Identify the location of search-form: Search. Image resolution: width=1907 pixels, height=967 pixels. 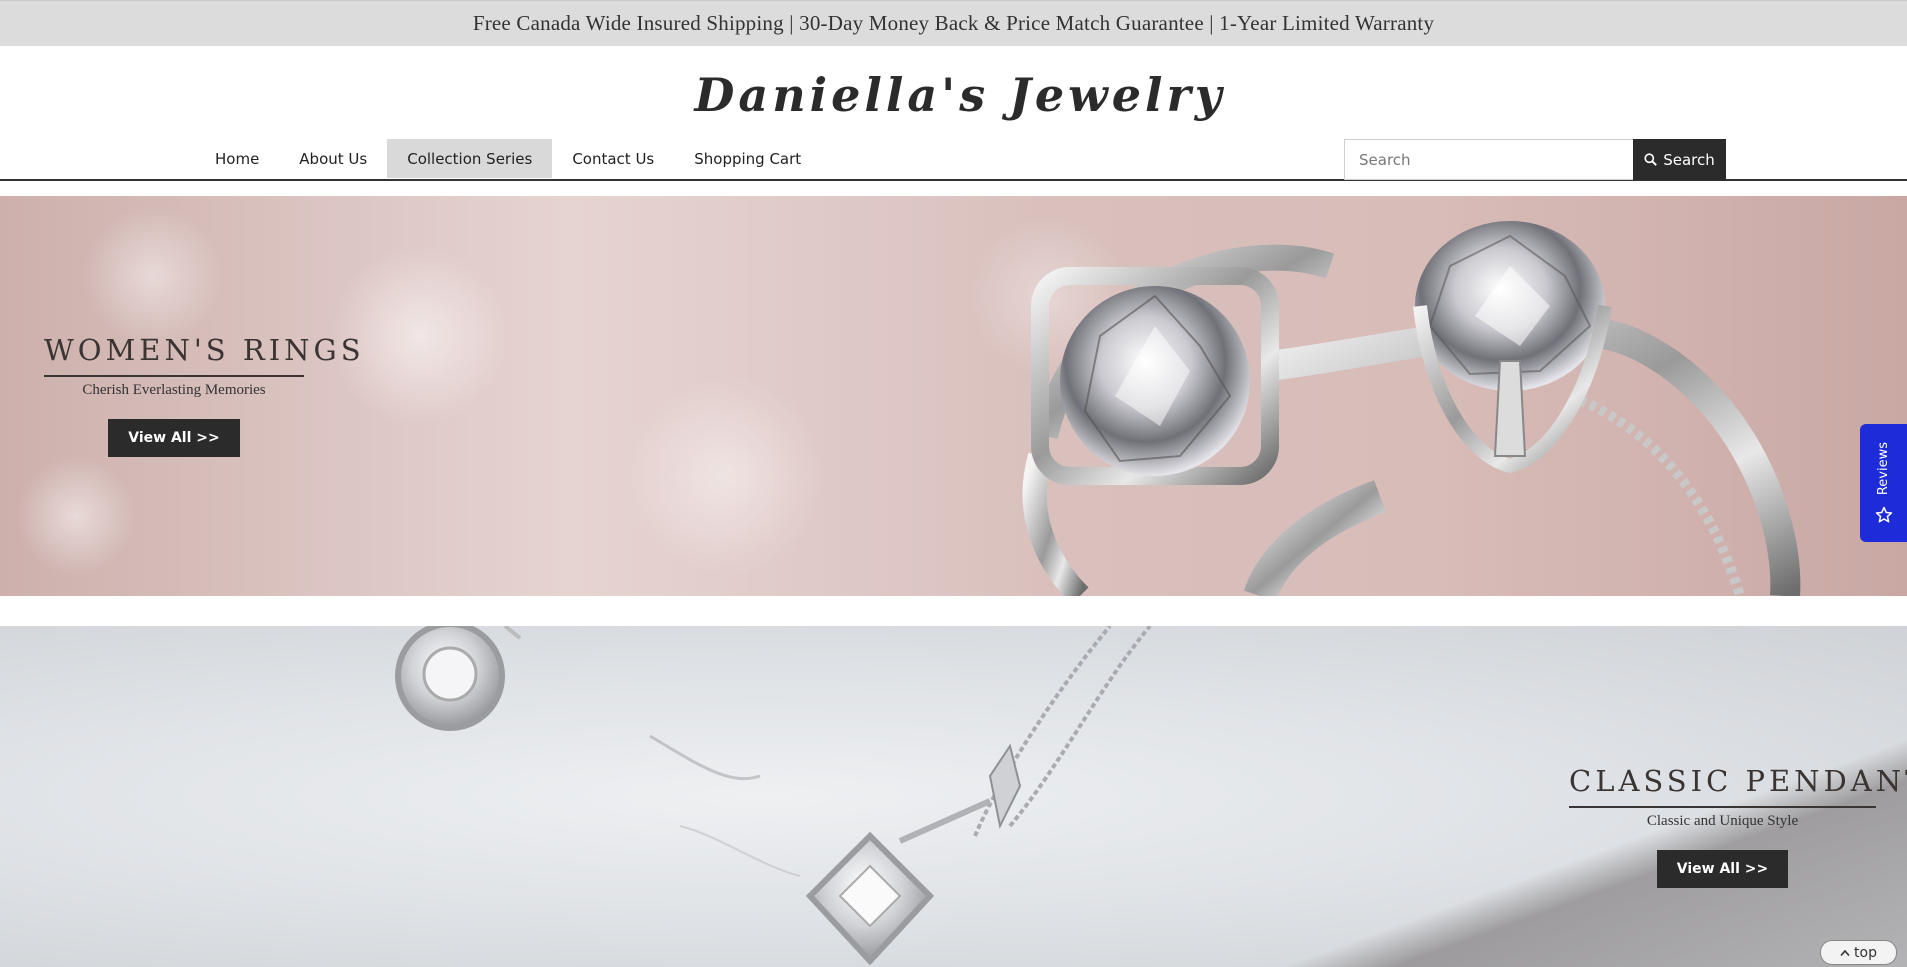
(1535, 159).